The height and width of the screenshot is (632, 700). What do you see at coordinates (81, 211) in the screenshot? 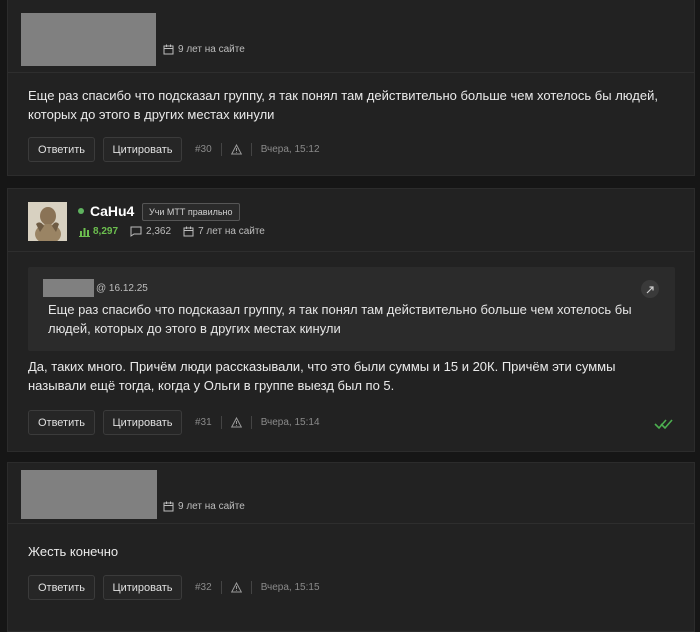
I see `online-status-indicator` at bounding box center [81, 211].